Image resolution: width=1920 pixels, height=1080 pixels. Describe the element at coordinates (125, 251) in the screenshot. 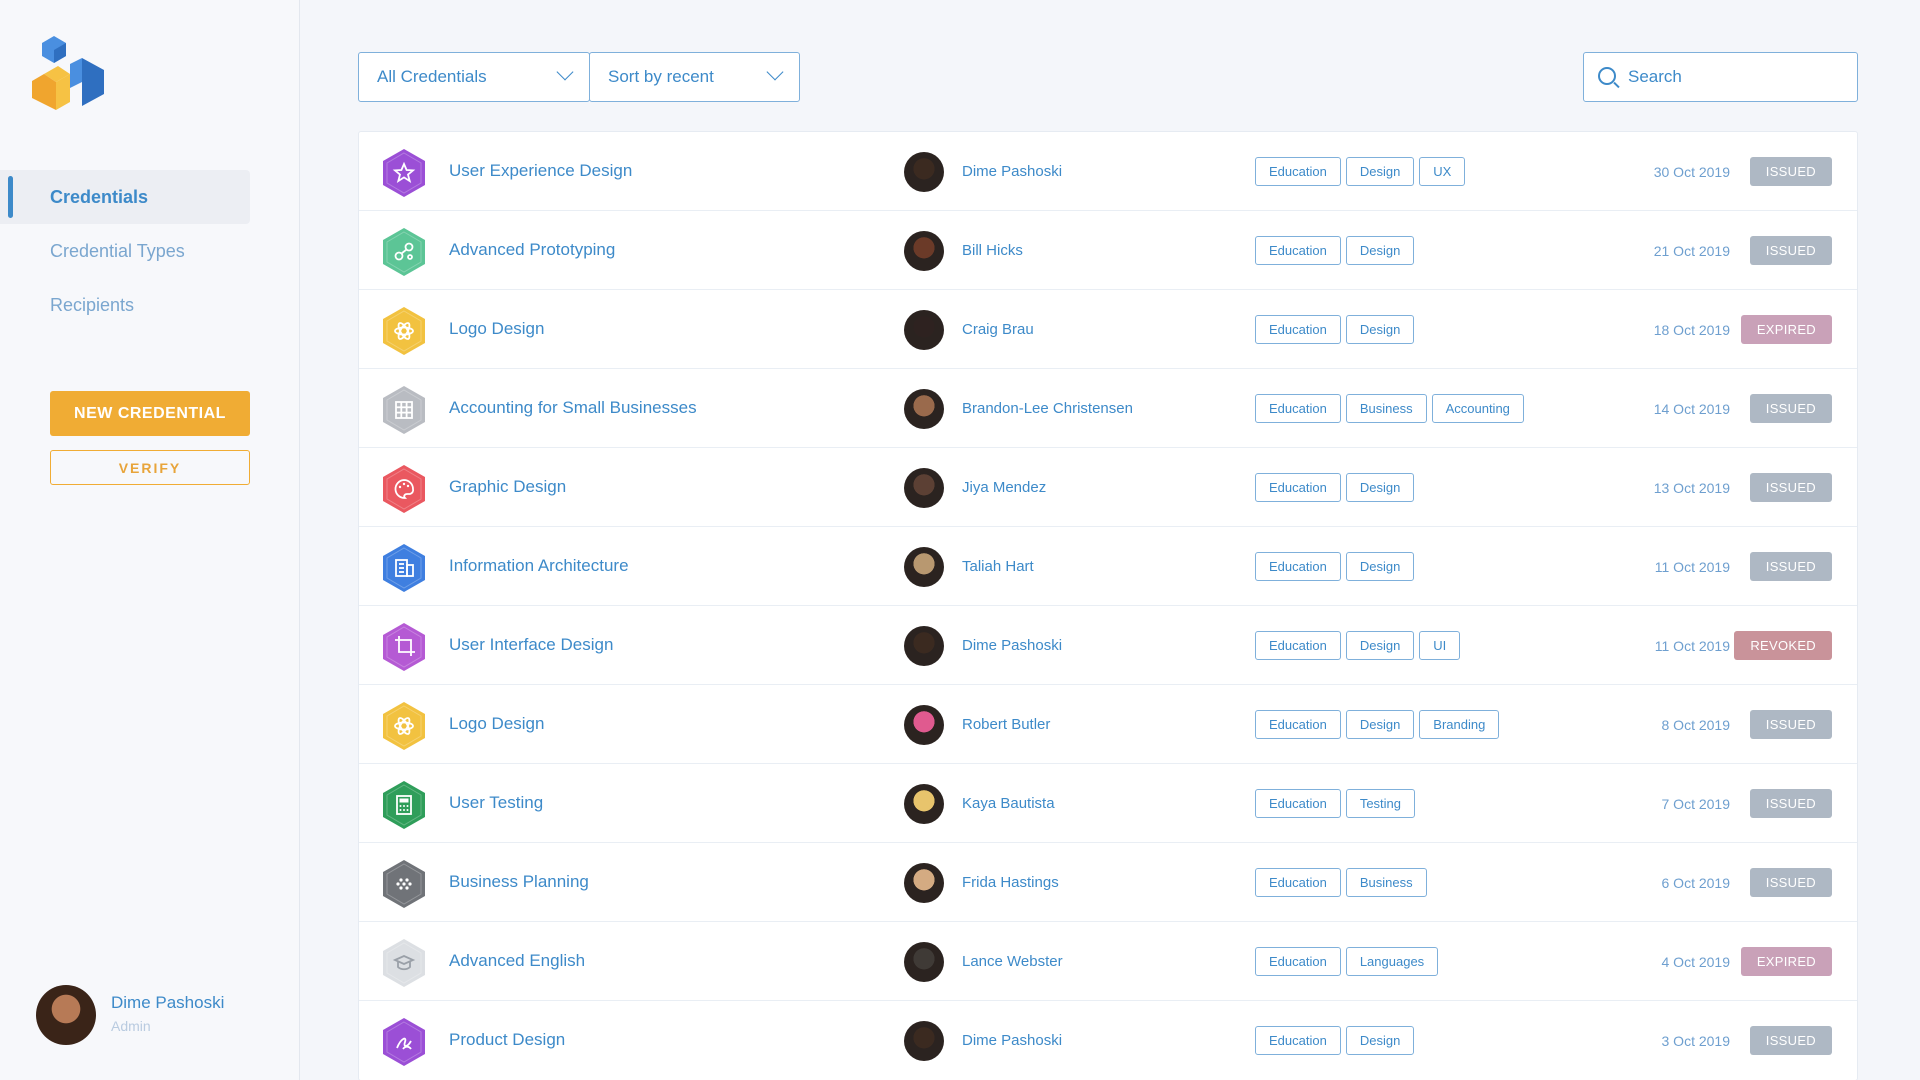

I see `sidebar-item-credential-types: Credential Types` at that location.